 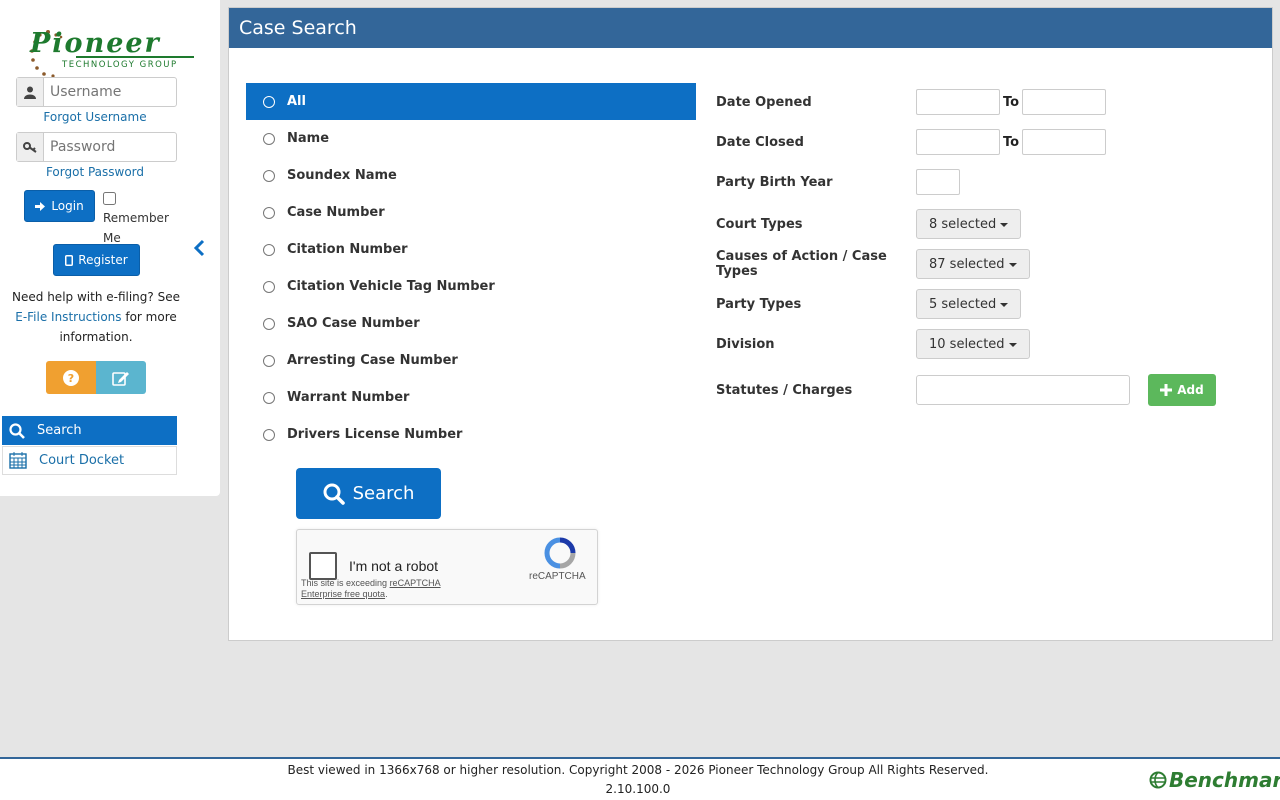 I want to click on court-types-label: Court Types, so click(x=759, y=224).